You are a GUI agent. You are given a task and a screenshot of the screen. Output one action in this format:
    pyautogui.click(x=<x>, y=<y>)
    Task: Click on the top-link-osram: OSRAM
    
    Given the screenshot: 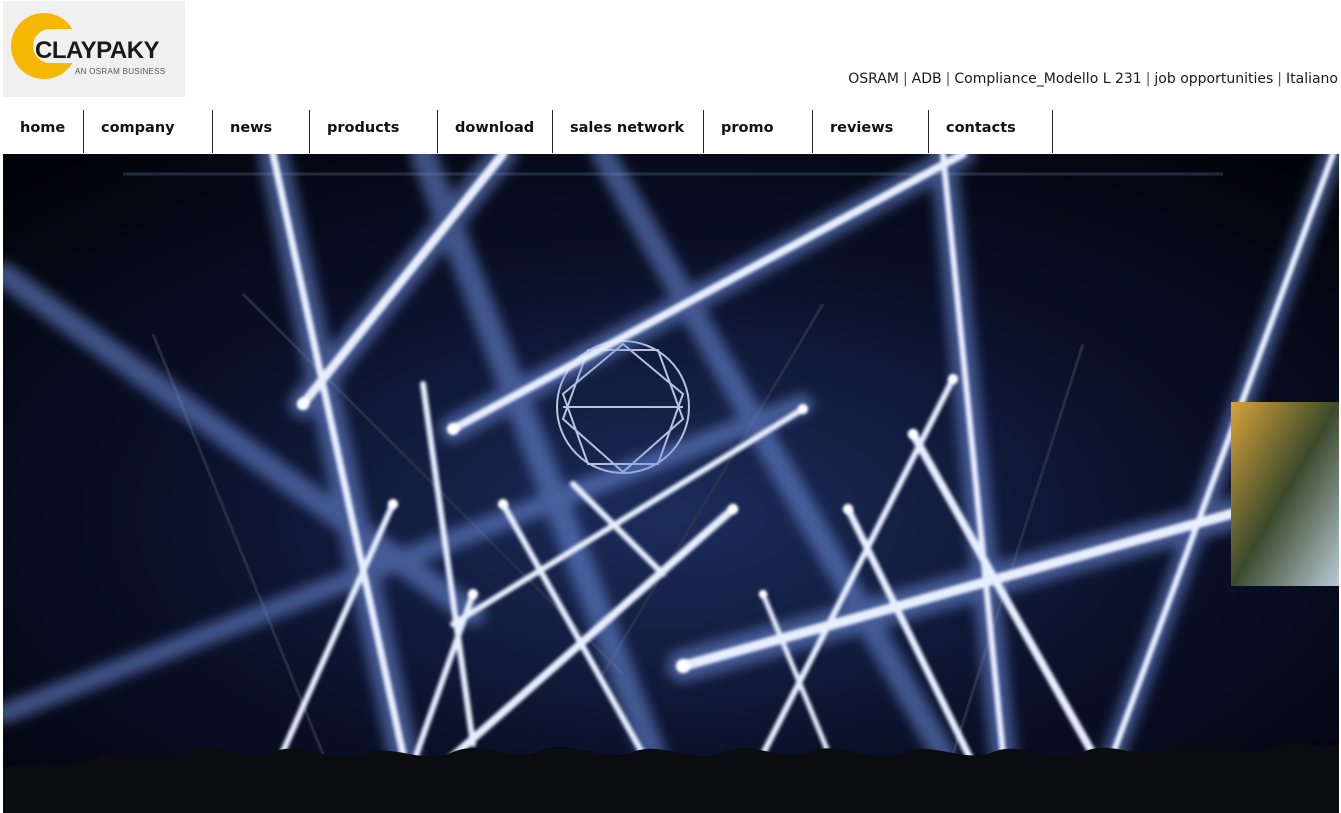 What is the action you would take?
    pyautogui.click(x=873, y=79)
    